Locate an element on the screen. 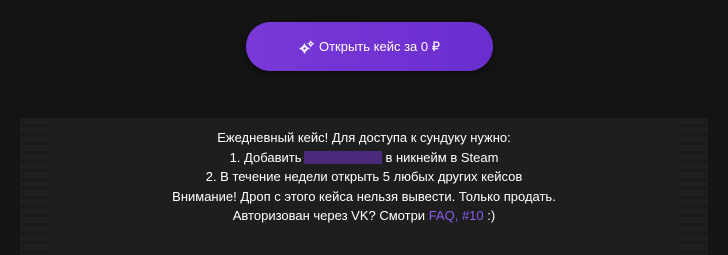  info-line-vk: Авторизован через VK? Смотри FAQ, #10 :) is located at coordinates (364, 216).